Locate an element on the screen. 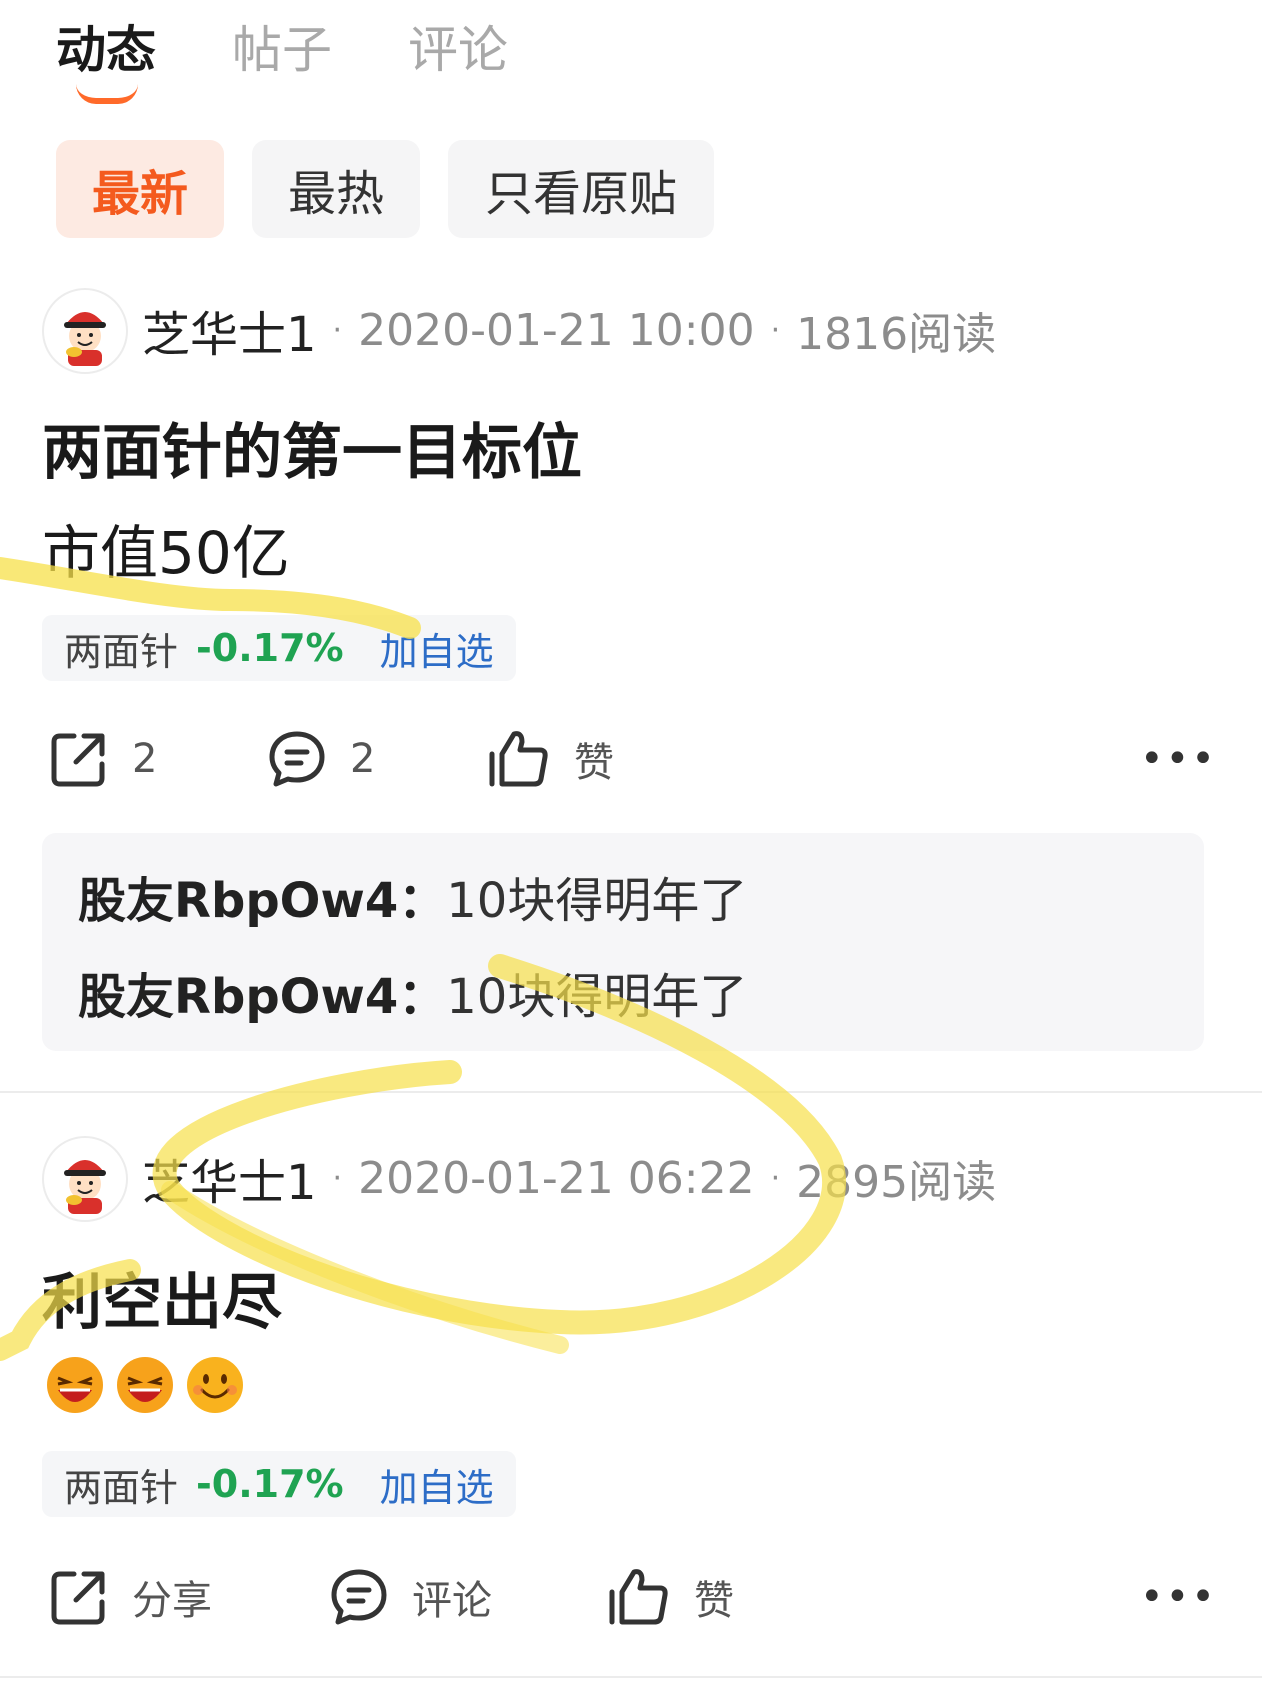  post-body: 市值50亿 is located at coordinates (166, 548).